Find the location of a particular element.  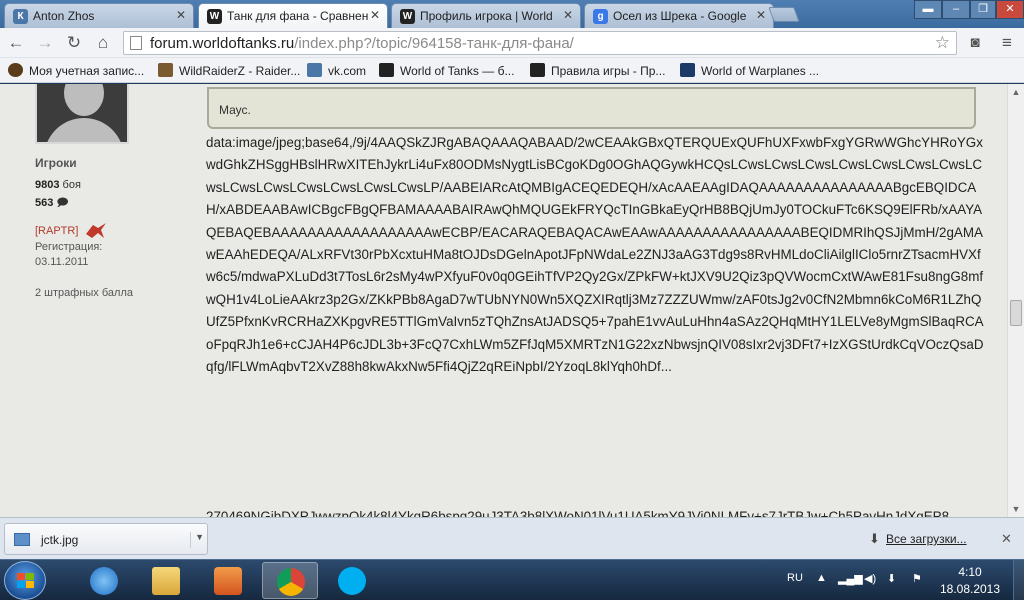

scroll-up-icon: ▲ is located at coordinates (1016, 92).